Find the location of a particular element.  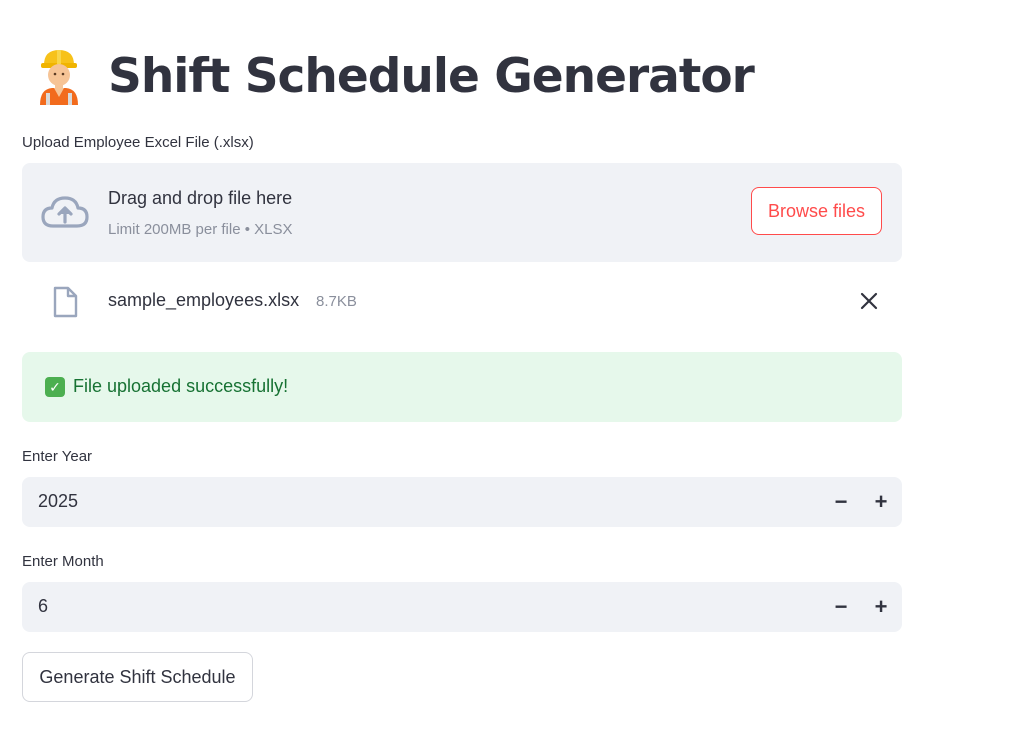

close-icon is located at coordinates (869, 301).